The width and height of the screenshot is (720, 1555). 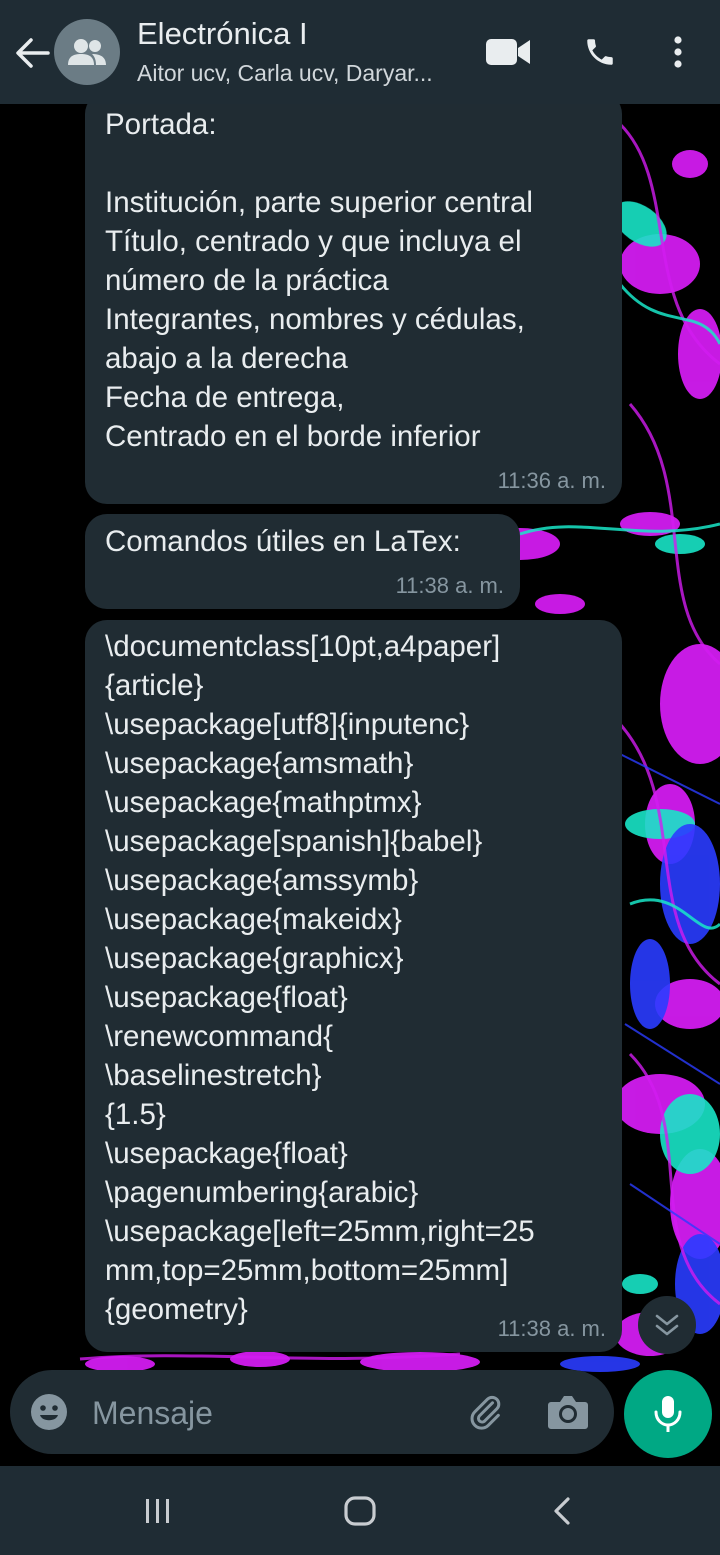 What do you see at coordinates (485, 1412) in the screenshot?
I see `paperclip-icon` at bounding box center [485, 1412].